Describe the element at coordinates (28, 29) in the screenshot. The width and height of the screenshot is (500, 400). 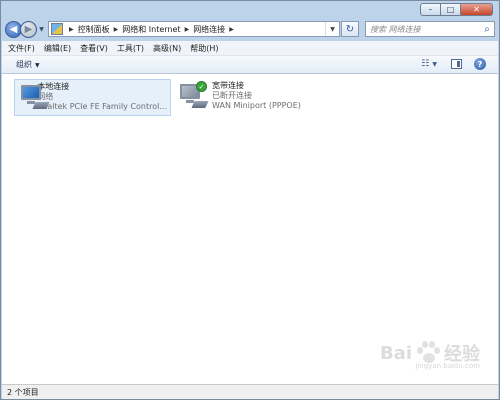
I see `forward-button: ▶` at that location.